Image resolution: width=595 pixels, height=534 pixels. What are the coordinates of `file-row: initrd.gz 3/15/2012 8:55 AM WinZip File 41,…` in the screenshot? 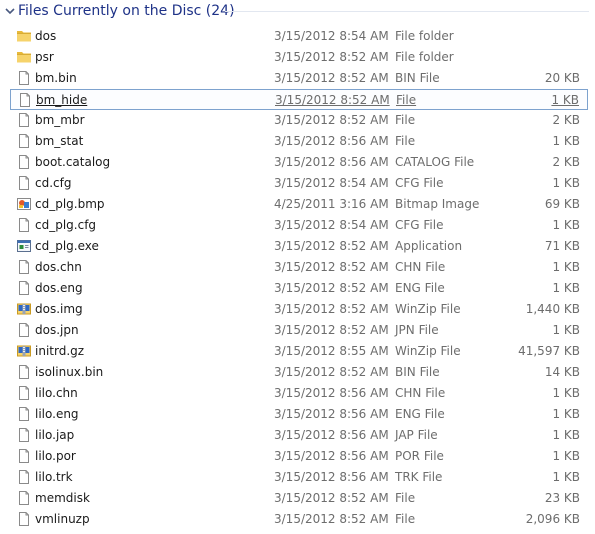 It's located at (299, 351).